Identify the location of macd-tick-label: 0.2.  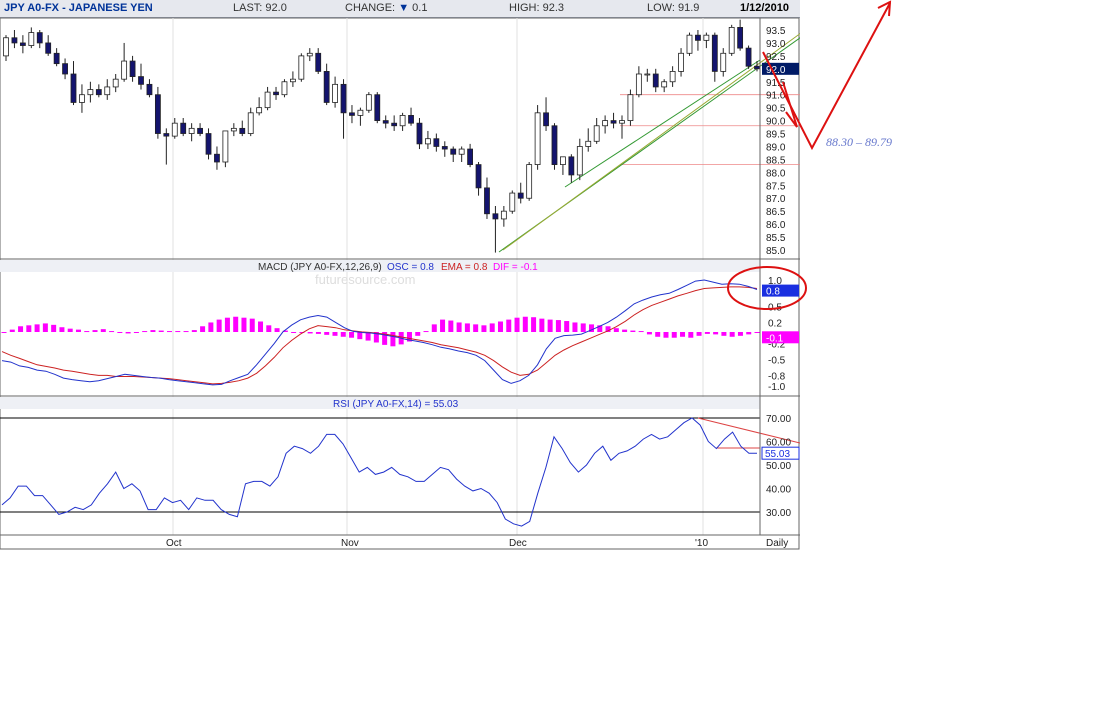
(775, 323).